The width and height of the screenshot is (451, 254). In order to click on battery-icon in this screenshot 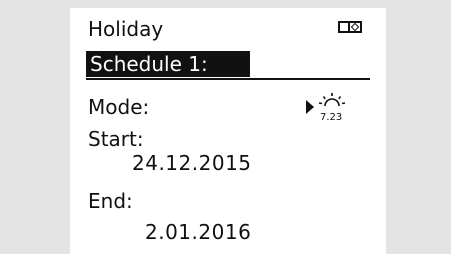, I will do `click(350, 27)`.